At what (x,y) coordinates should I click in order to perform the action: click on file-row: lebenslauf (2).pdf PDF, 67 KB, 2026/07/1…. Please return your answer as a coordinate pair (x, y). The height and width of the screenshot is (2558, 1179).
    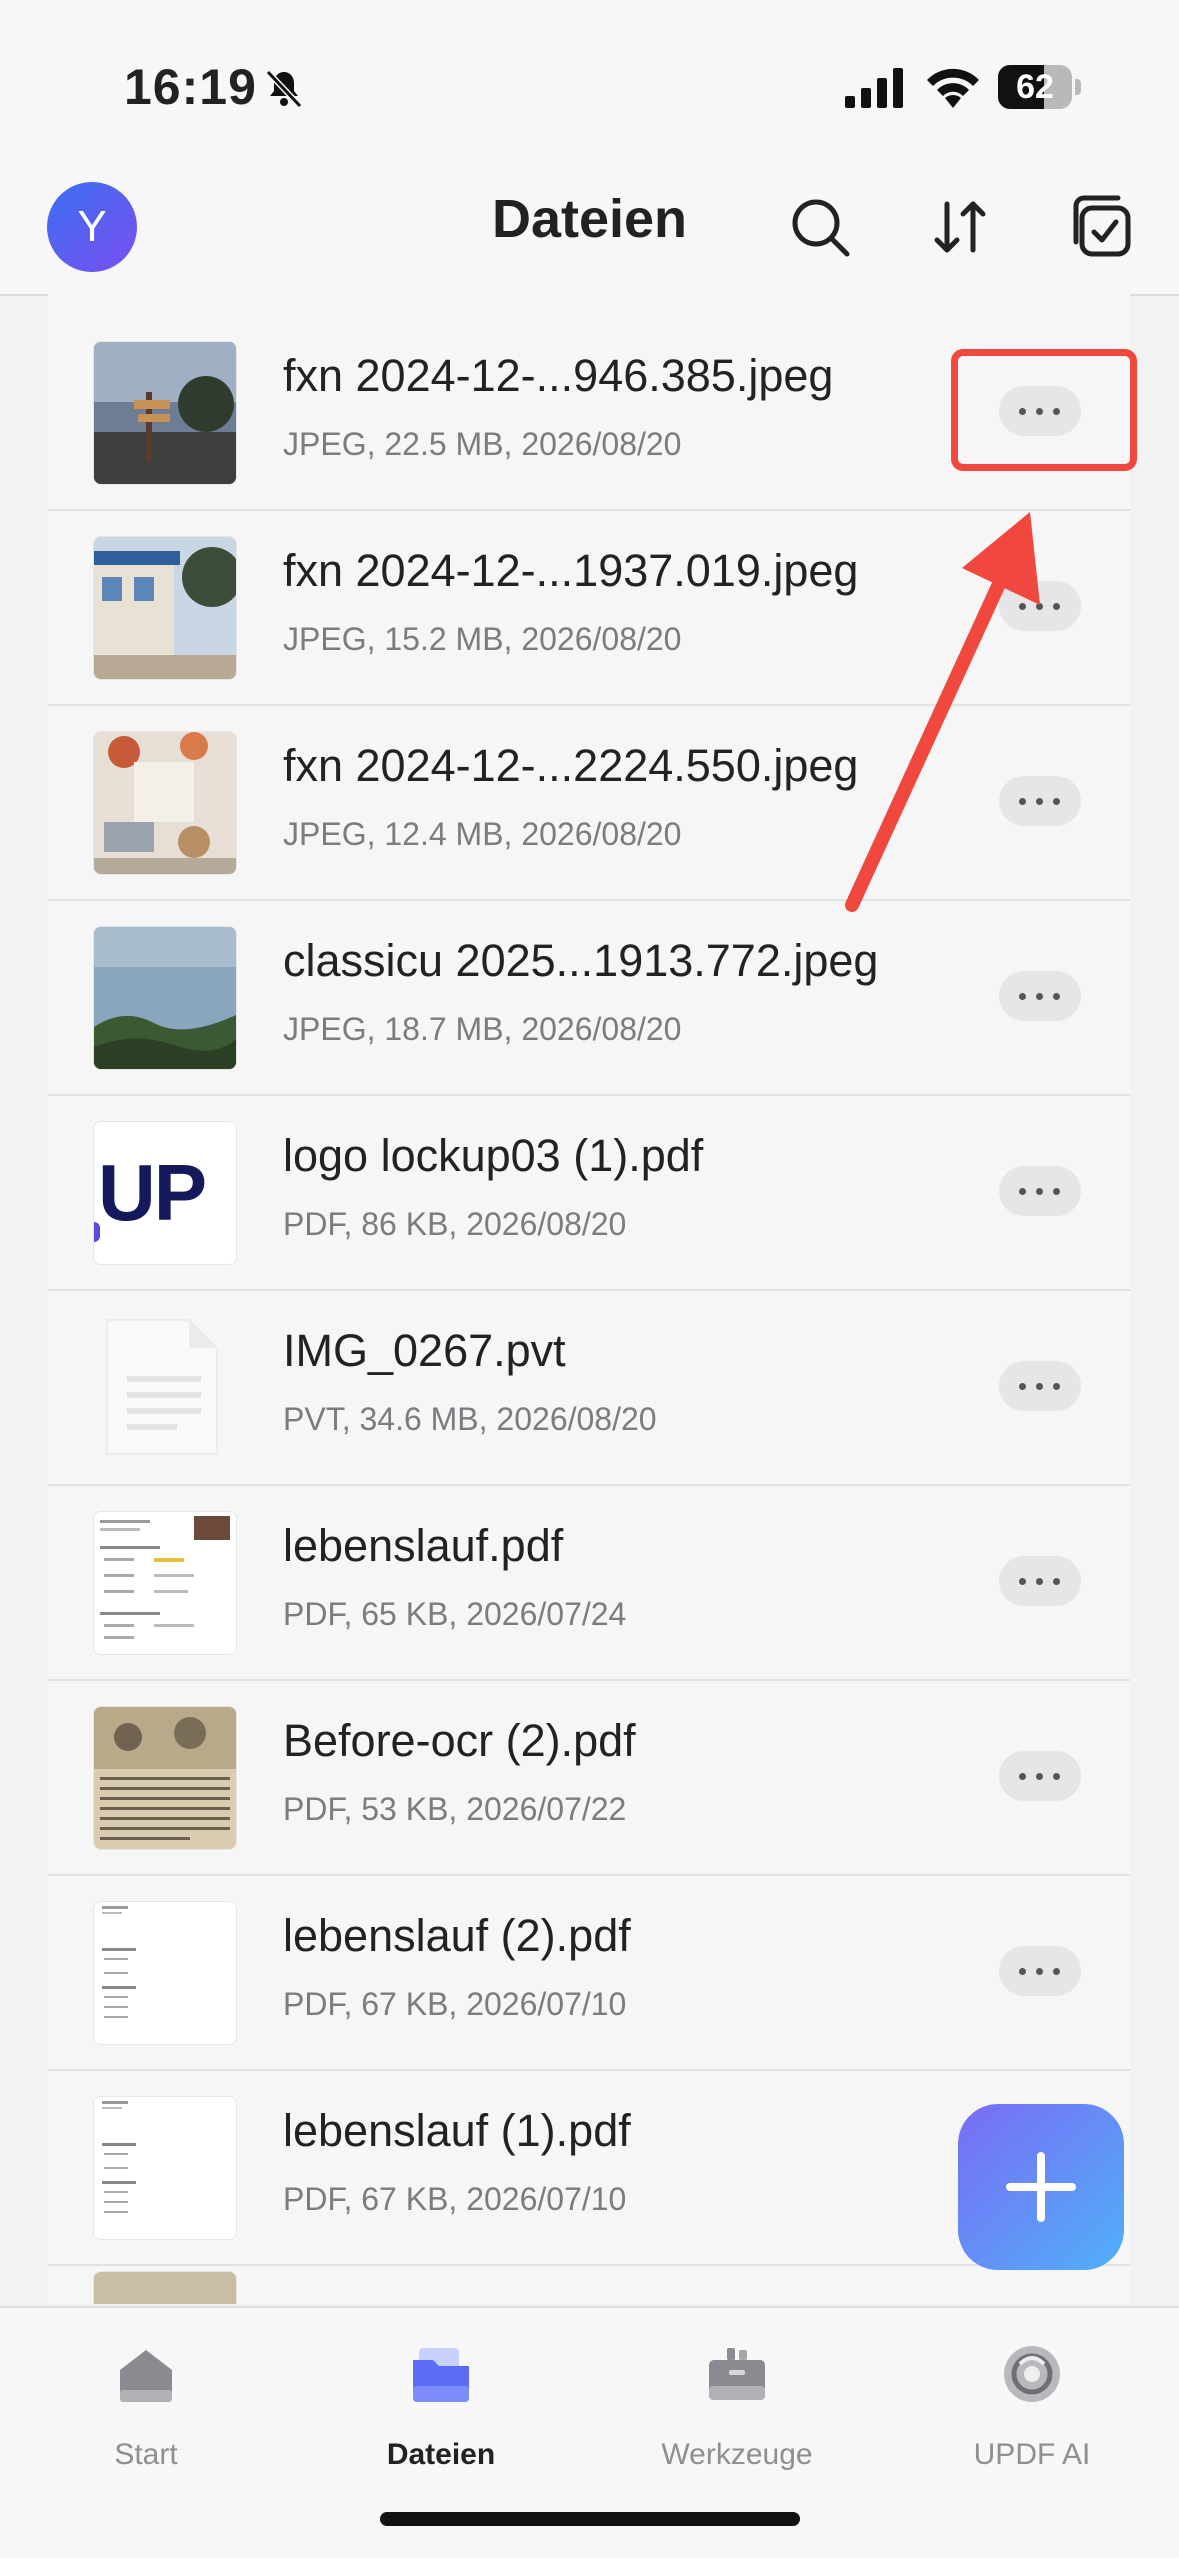
    Looking at the image, I should click on (589, 1972).